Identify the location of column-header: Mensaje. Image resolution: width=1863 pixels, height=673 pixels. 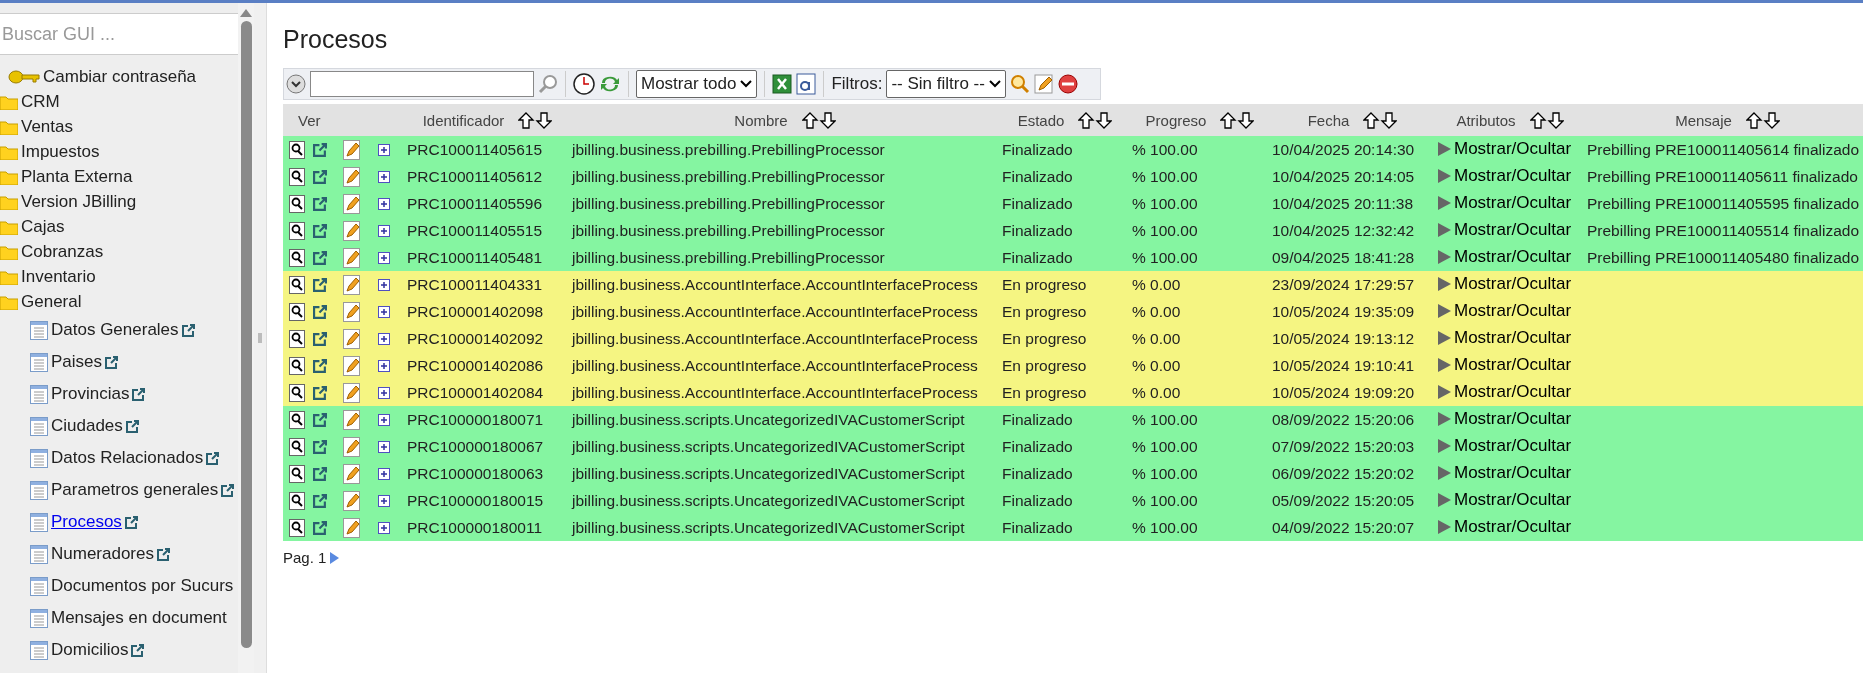
(1724, 120).